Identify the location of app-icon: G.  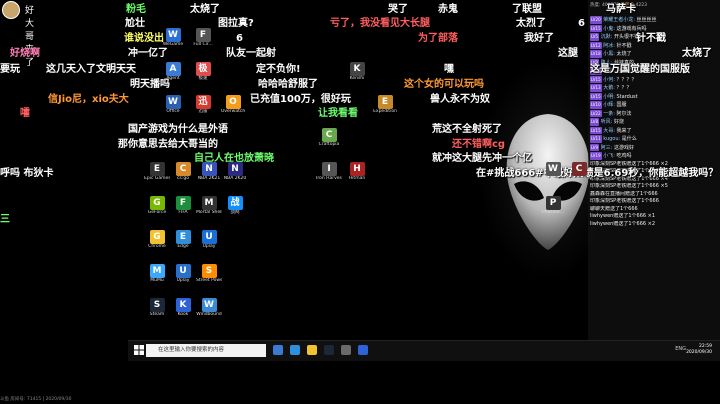
(157, 237).